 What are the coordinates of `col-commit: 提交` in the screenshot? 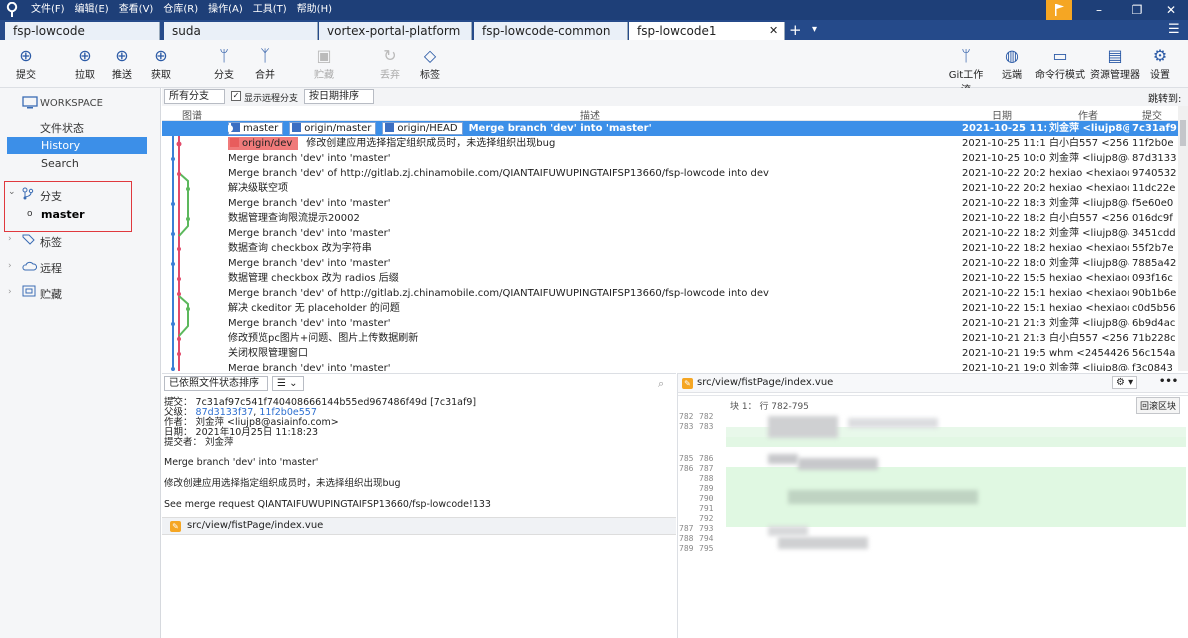 It's located at (1152, 114).